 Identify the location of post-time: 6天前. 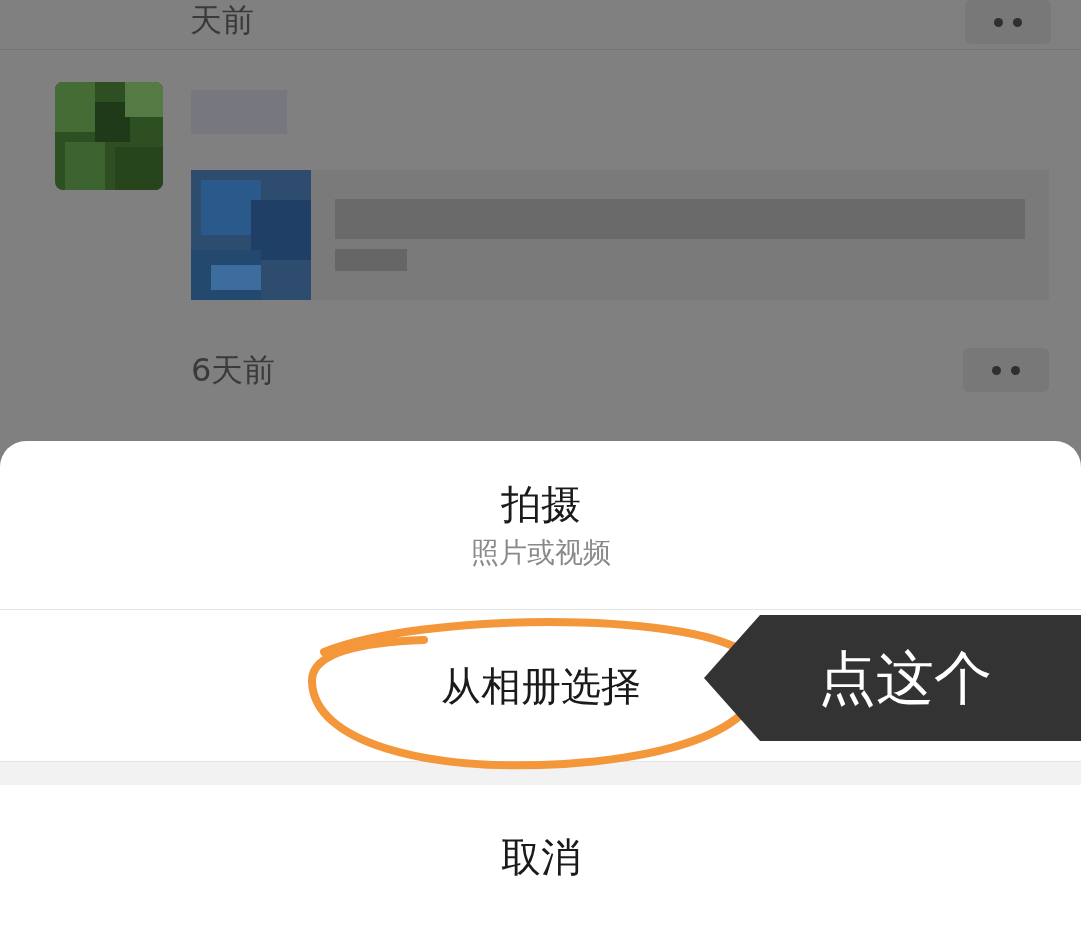
(233, 370).